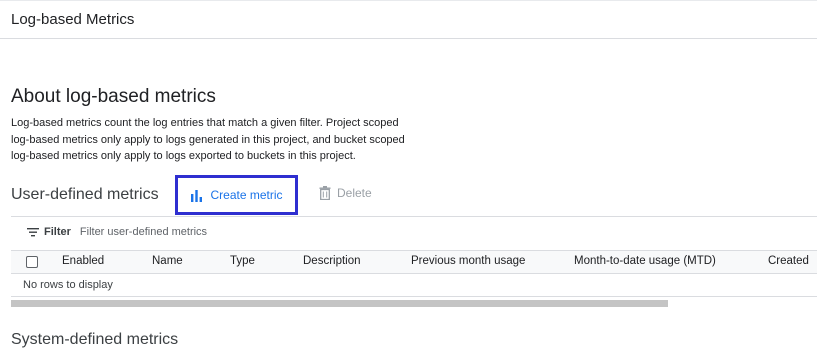 This screenshot has width=817, height=349. Describe the element at coordinates (246, 195) in the screenshot. I see `create-metric-label: Create metric` at that location.